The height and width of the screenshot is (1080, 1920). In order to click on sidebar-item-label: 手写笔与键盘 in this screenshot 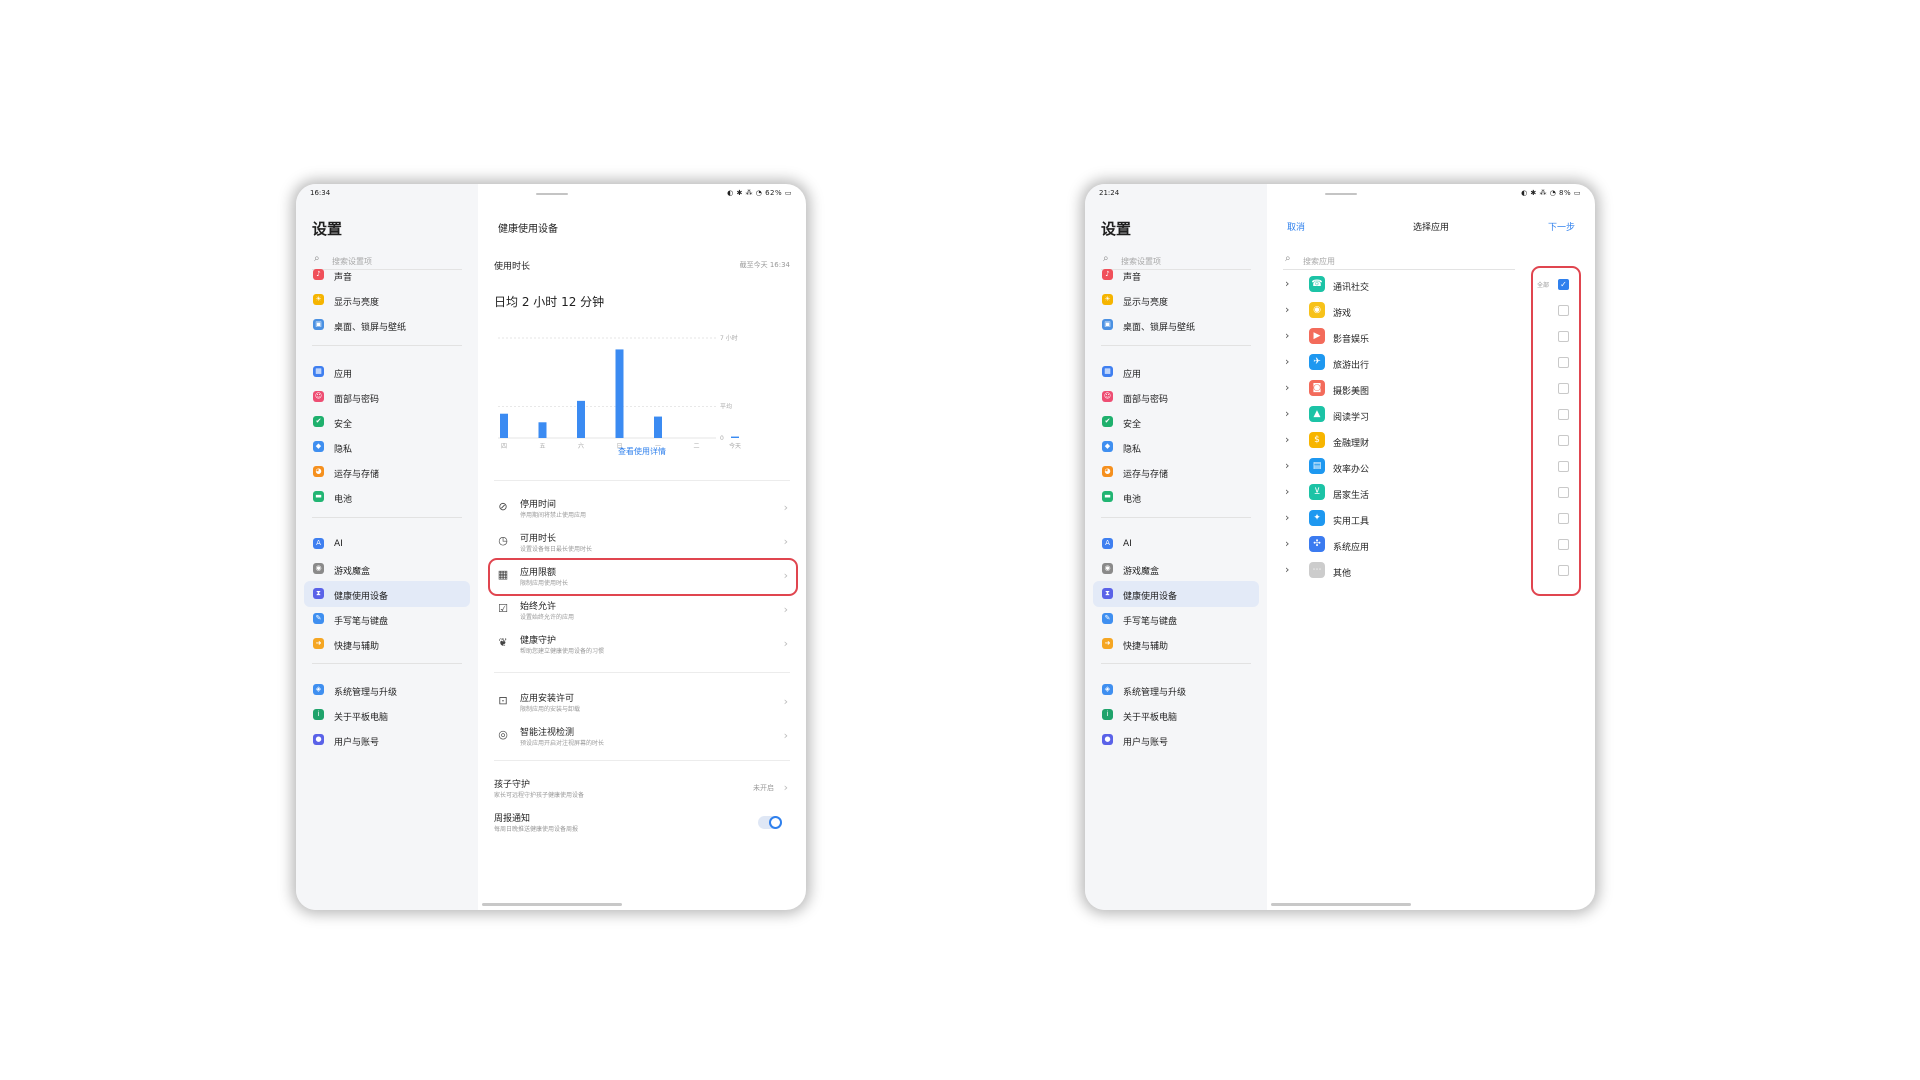, I will do `click(1150, 622)`.